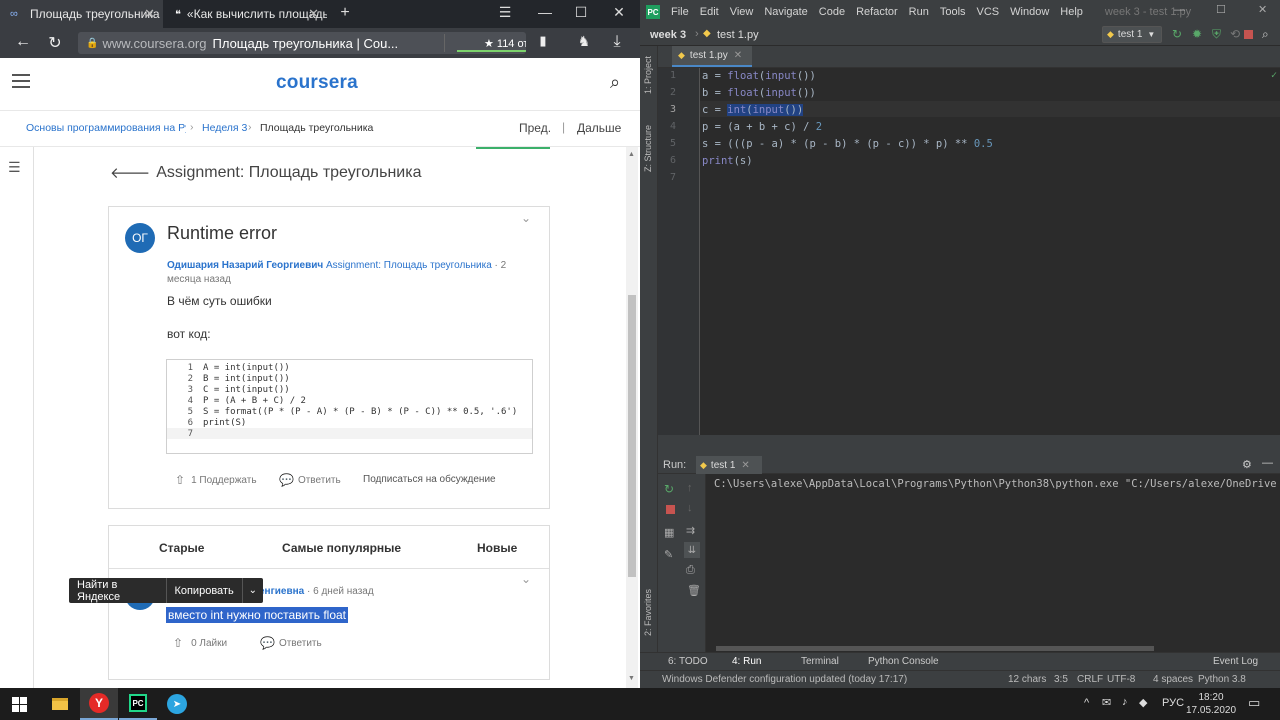 The height and width of the screenshot is (720, 1280). What do you see at coordinates (203, 591) in the screenshot?
I see `copy-button: Копировать` at bounding box center [203, 591].